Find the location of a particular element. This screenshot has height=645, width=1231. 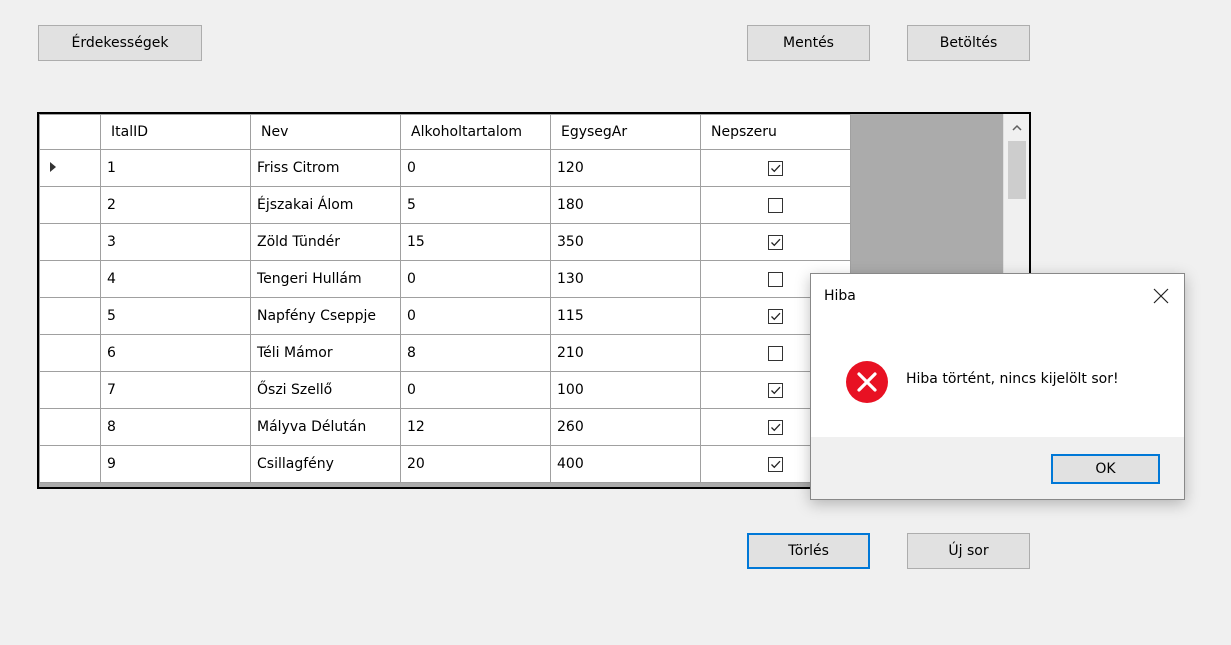

cell-italid: 9 is located at coordinates (175, 464).